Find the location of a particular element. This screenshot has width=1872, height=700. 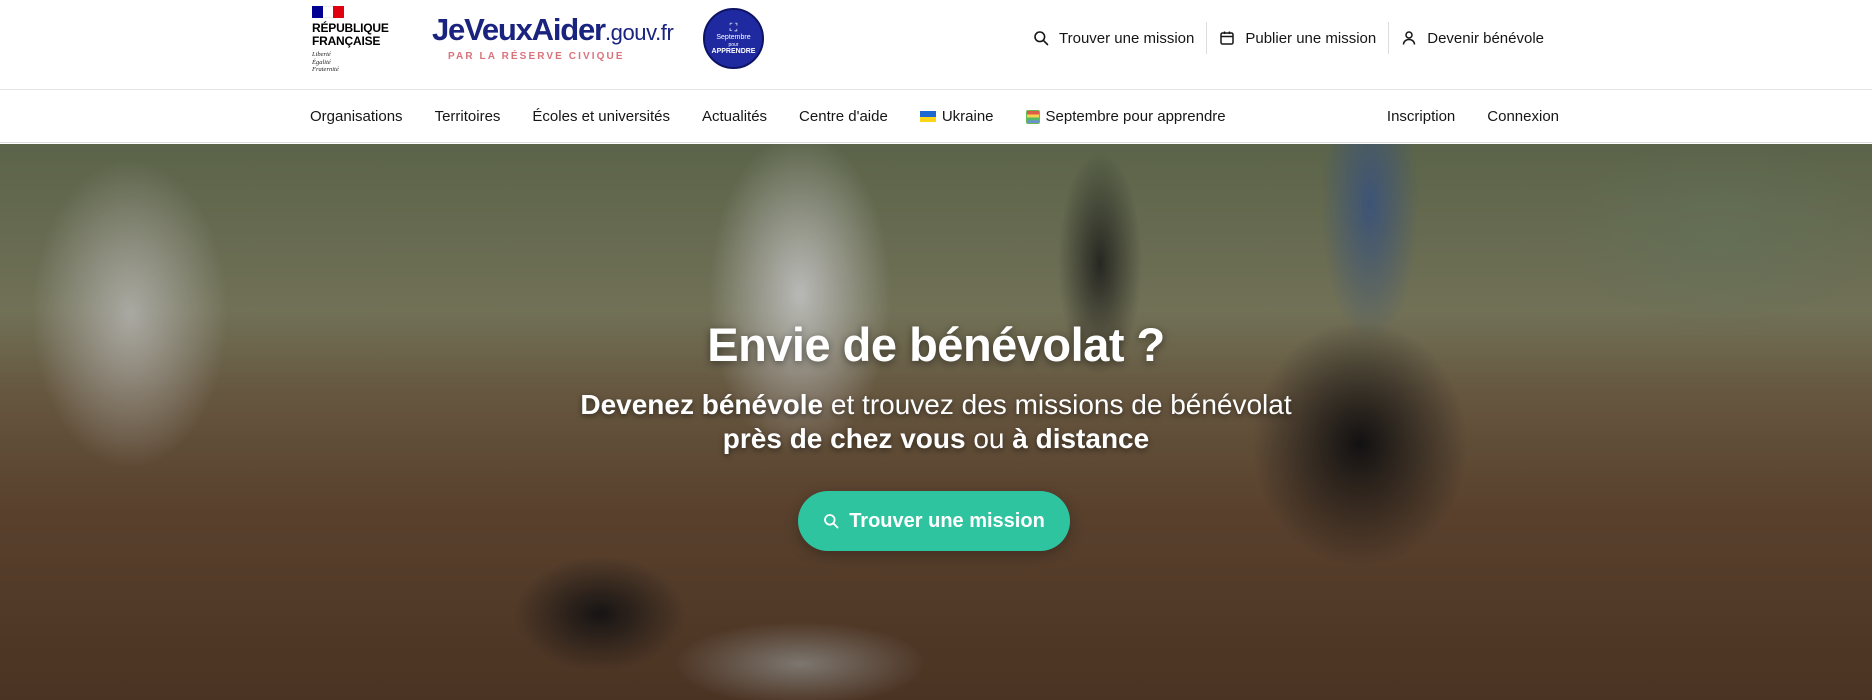

republic-motto: Liberté Égalité Fraternité is located at coordinates (325, 62).